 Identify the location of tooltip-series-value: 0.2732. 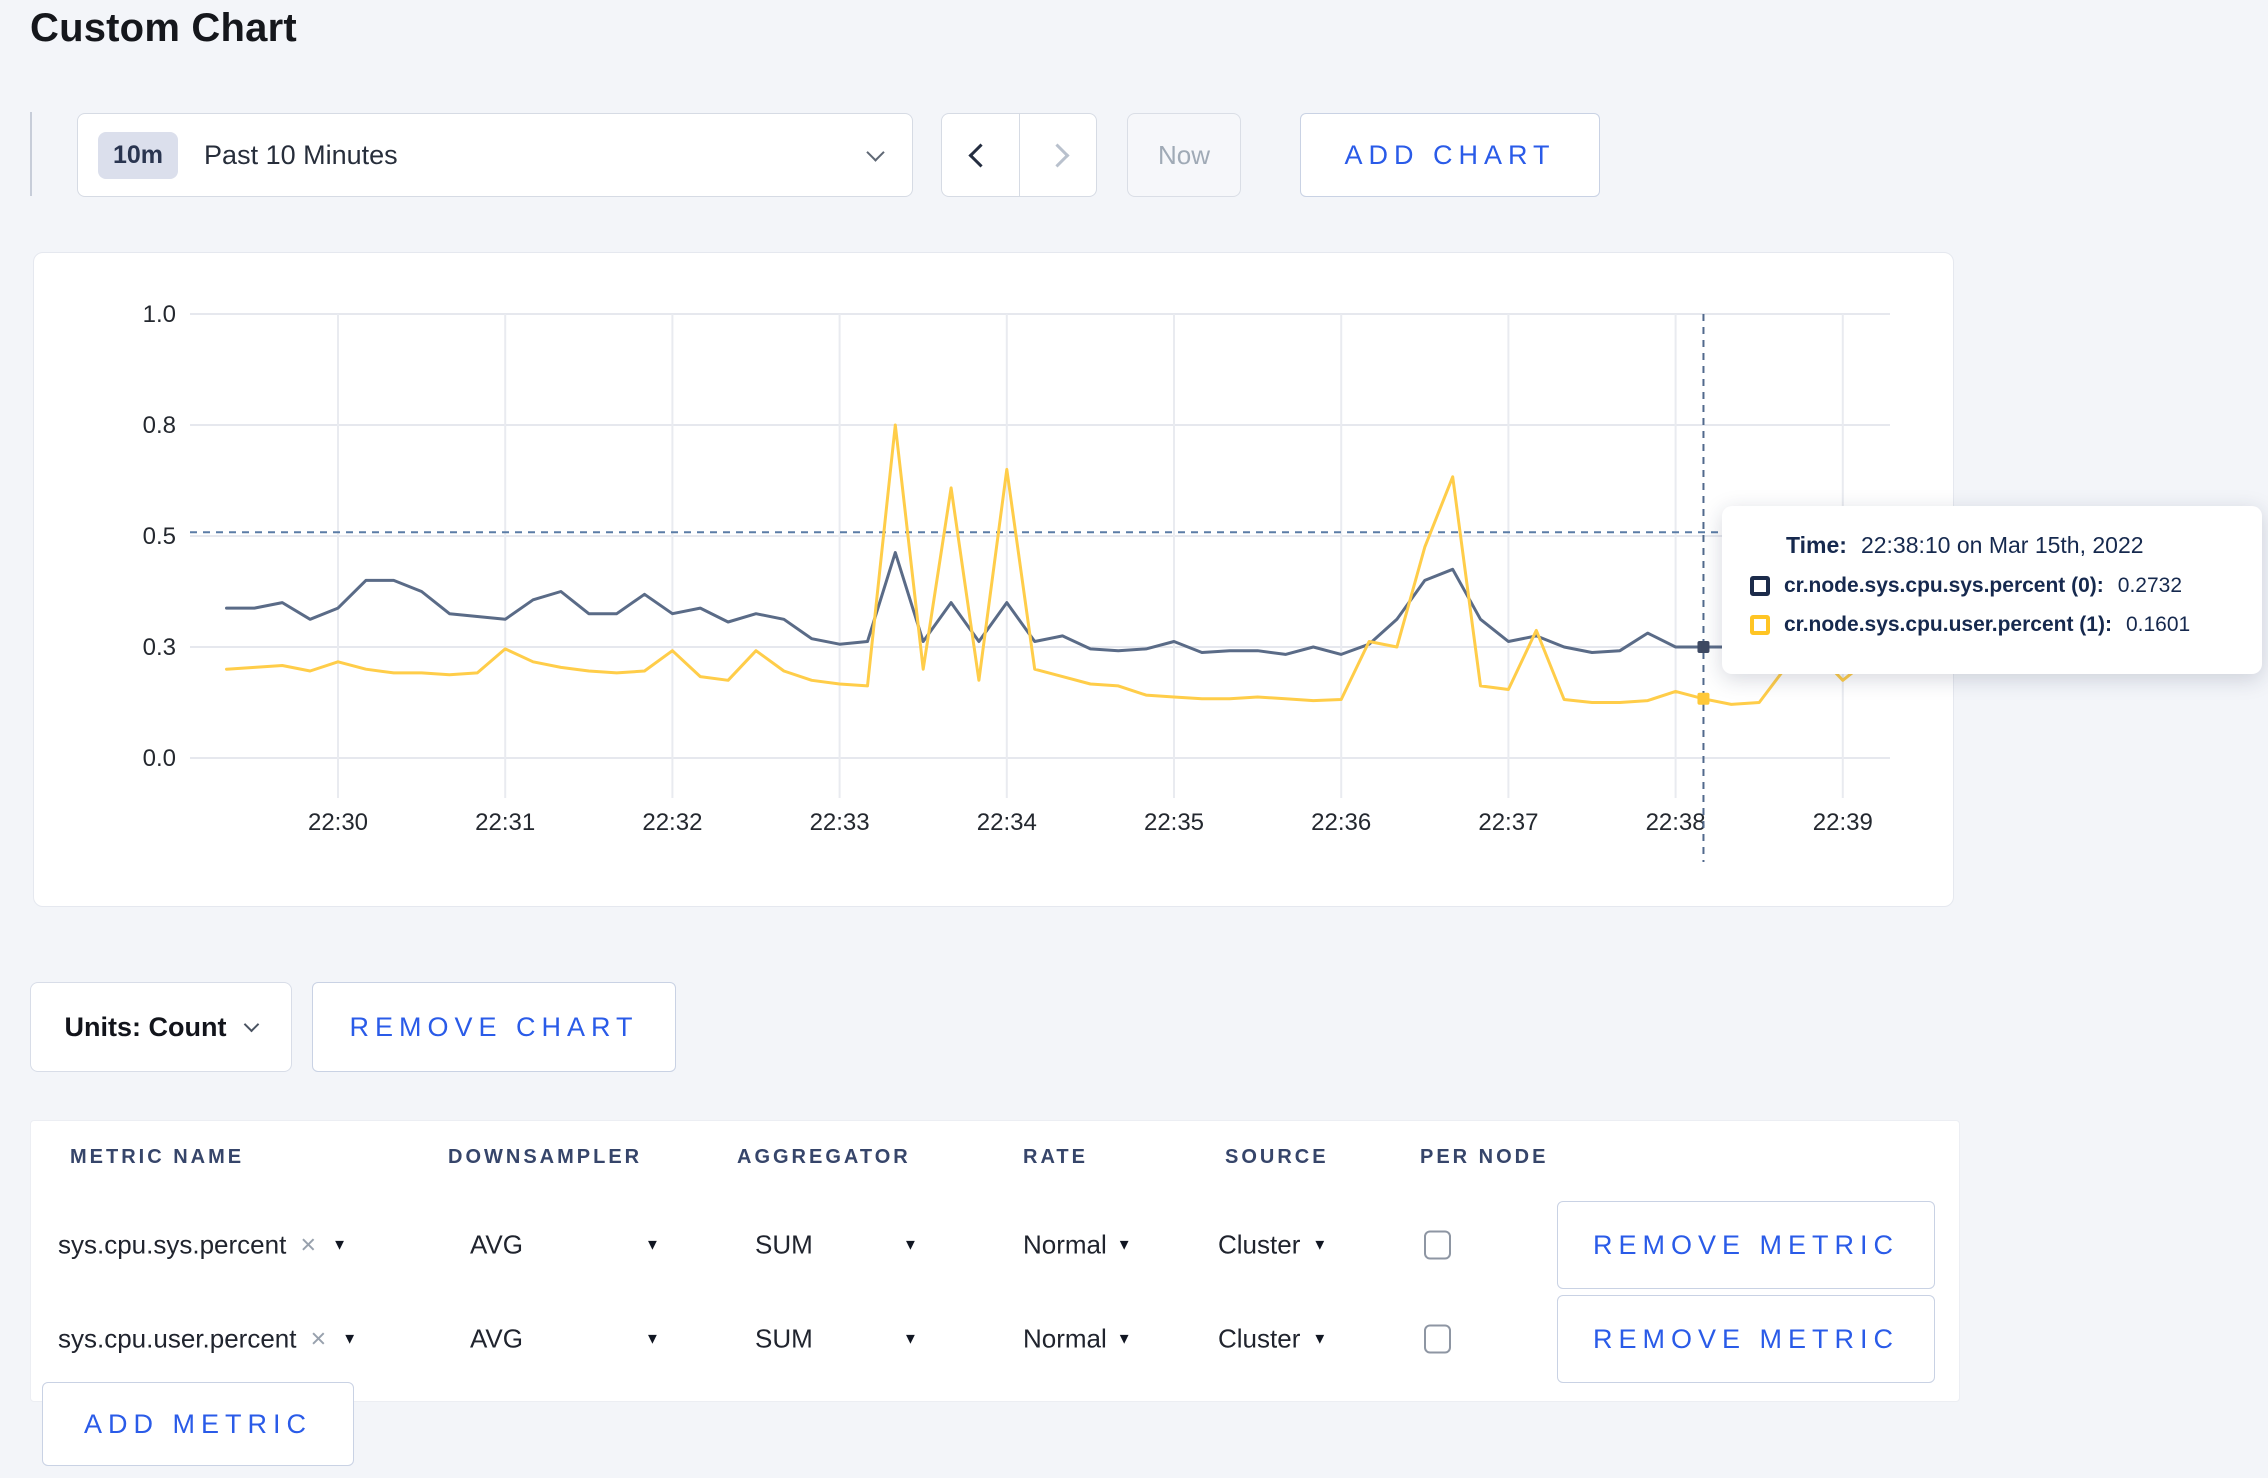
(2150, 585).